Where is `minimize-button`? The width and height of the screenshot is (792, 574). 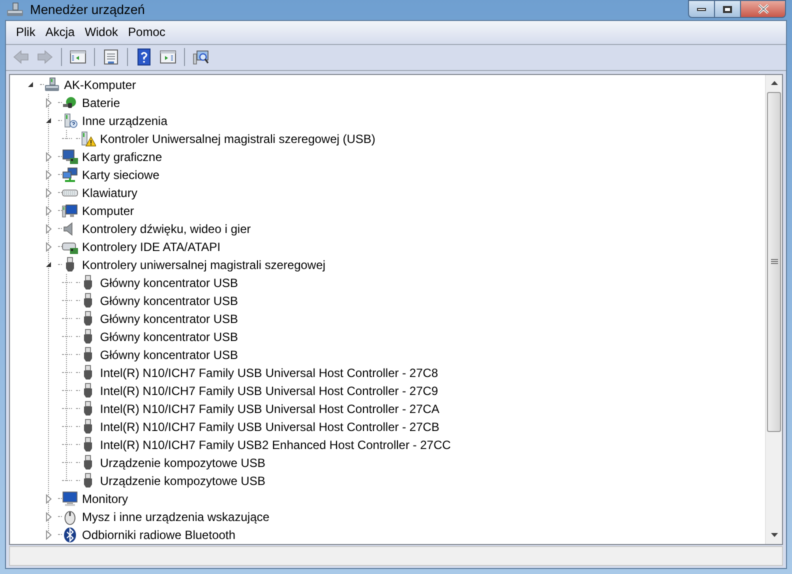
minimize-button is located at coordinates (701, 9).